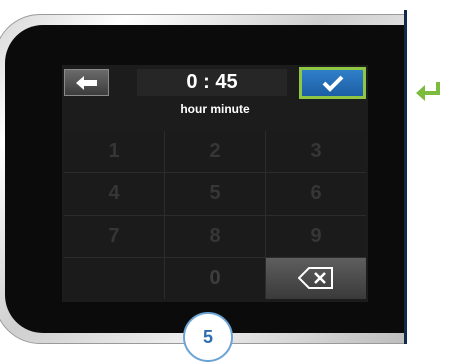 Image resolution: width=458 pixels, height=364 pixels. What do you see at coordinates (316, 152) in the screenshot?
I see `key-3: 3` at bounding box center [316, 152].